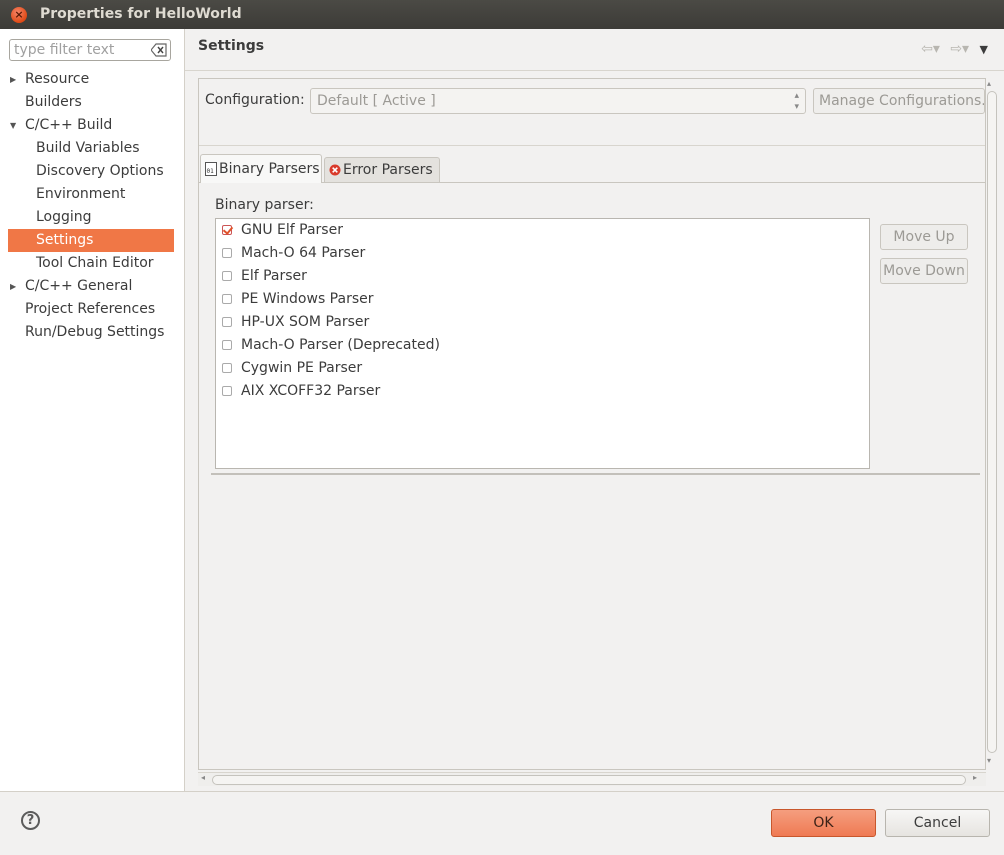 This screenshot has width=1004, height=855. Describe the element at coordinates (975, 777) in the screenshot. I see `scroll-right-icon: ▸` at that location.